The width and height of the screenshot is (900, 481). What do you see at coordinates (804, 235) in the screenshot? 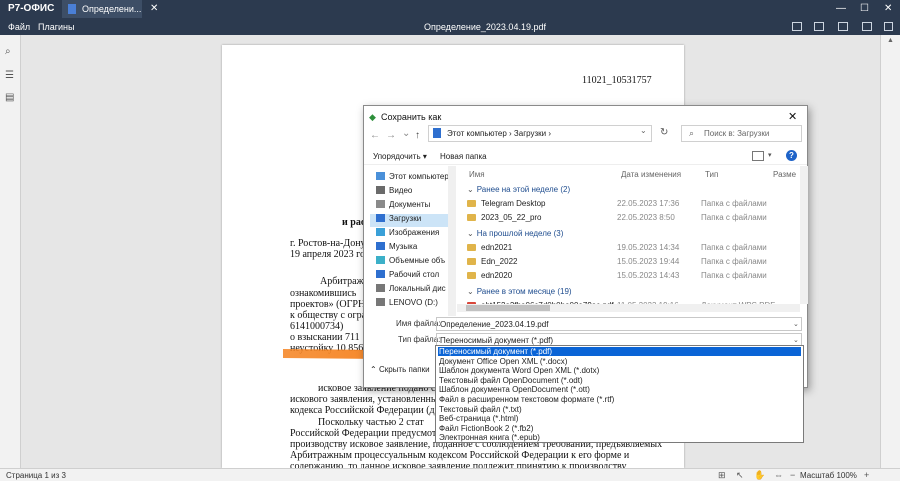
I see `file-list-scrollbar` at bounding box center [804, 235].